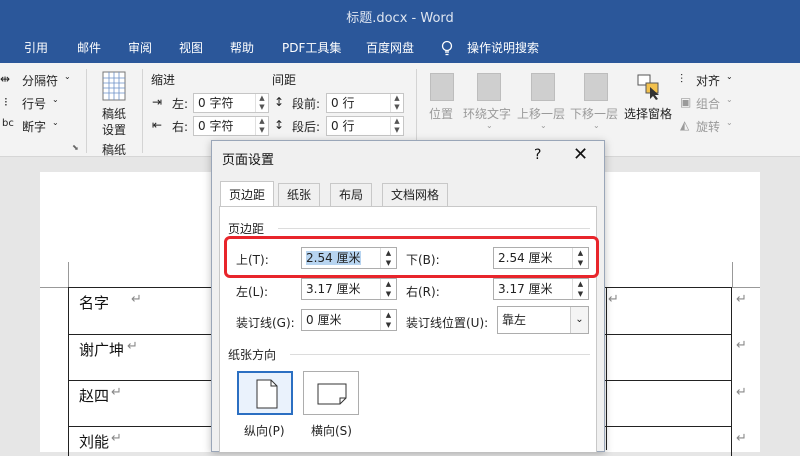 This screenshot has width=800, height=456. Describe the element at coordinates (606, 368) in the screenshot. I see `table-column-border` at that location.